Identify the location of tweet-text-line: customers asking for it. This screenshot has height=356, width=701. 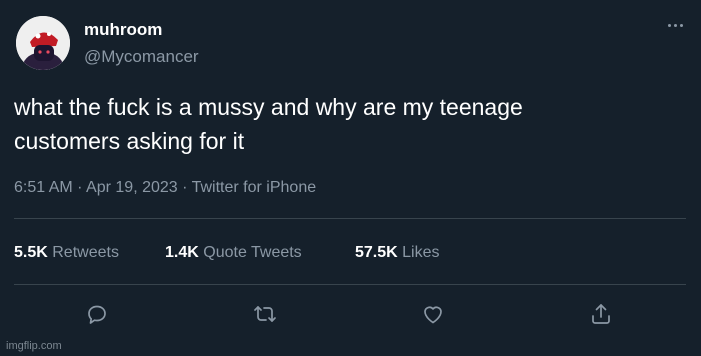
(129, 141).